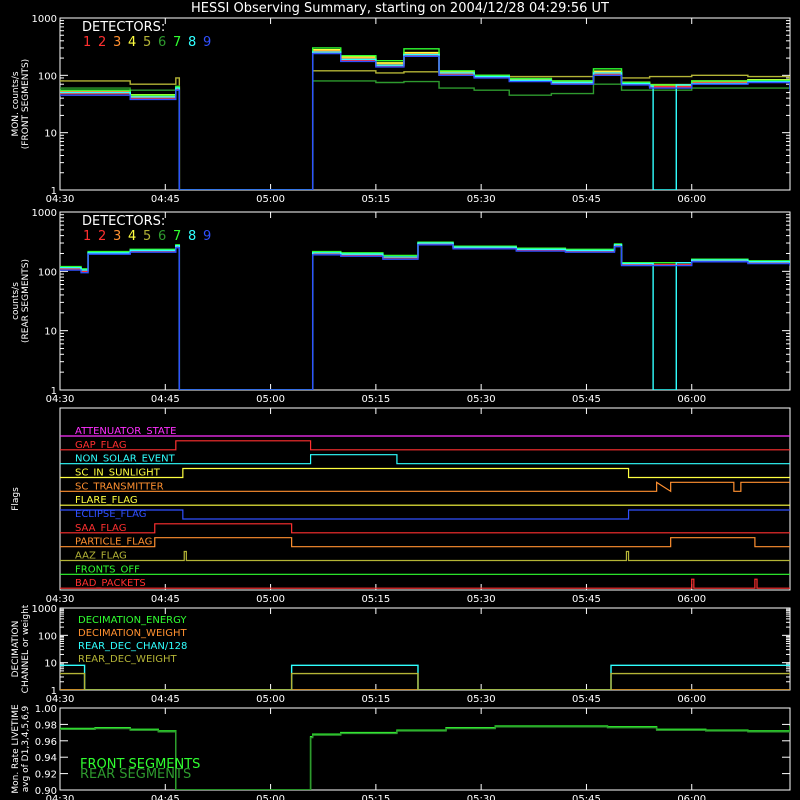  Describe the element at coordinates (132, 646) in the screenshot. I see `legend-entry: REAR_DEC_CHAN/128` at that location.